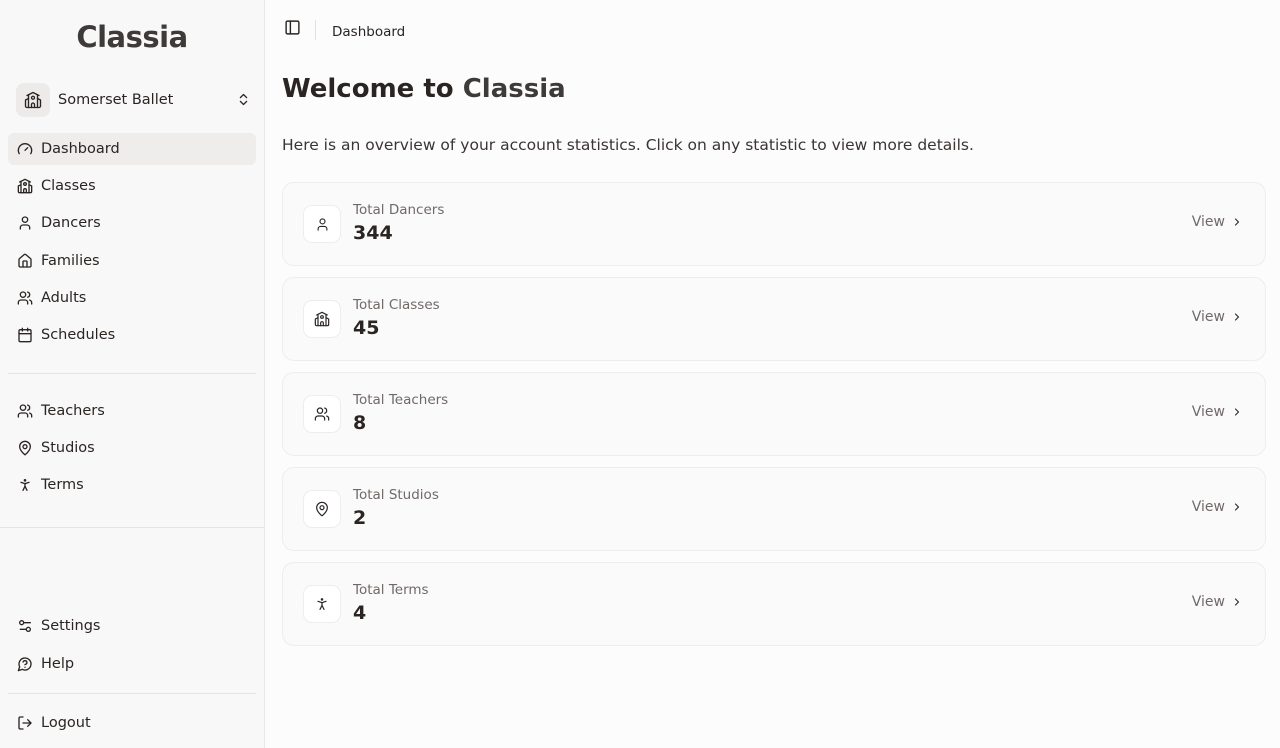  What do you see at coordinates (396, 305) in the screenshot?
I see `stat-label: Total Classes` at bounding box center [396, 305].